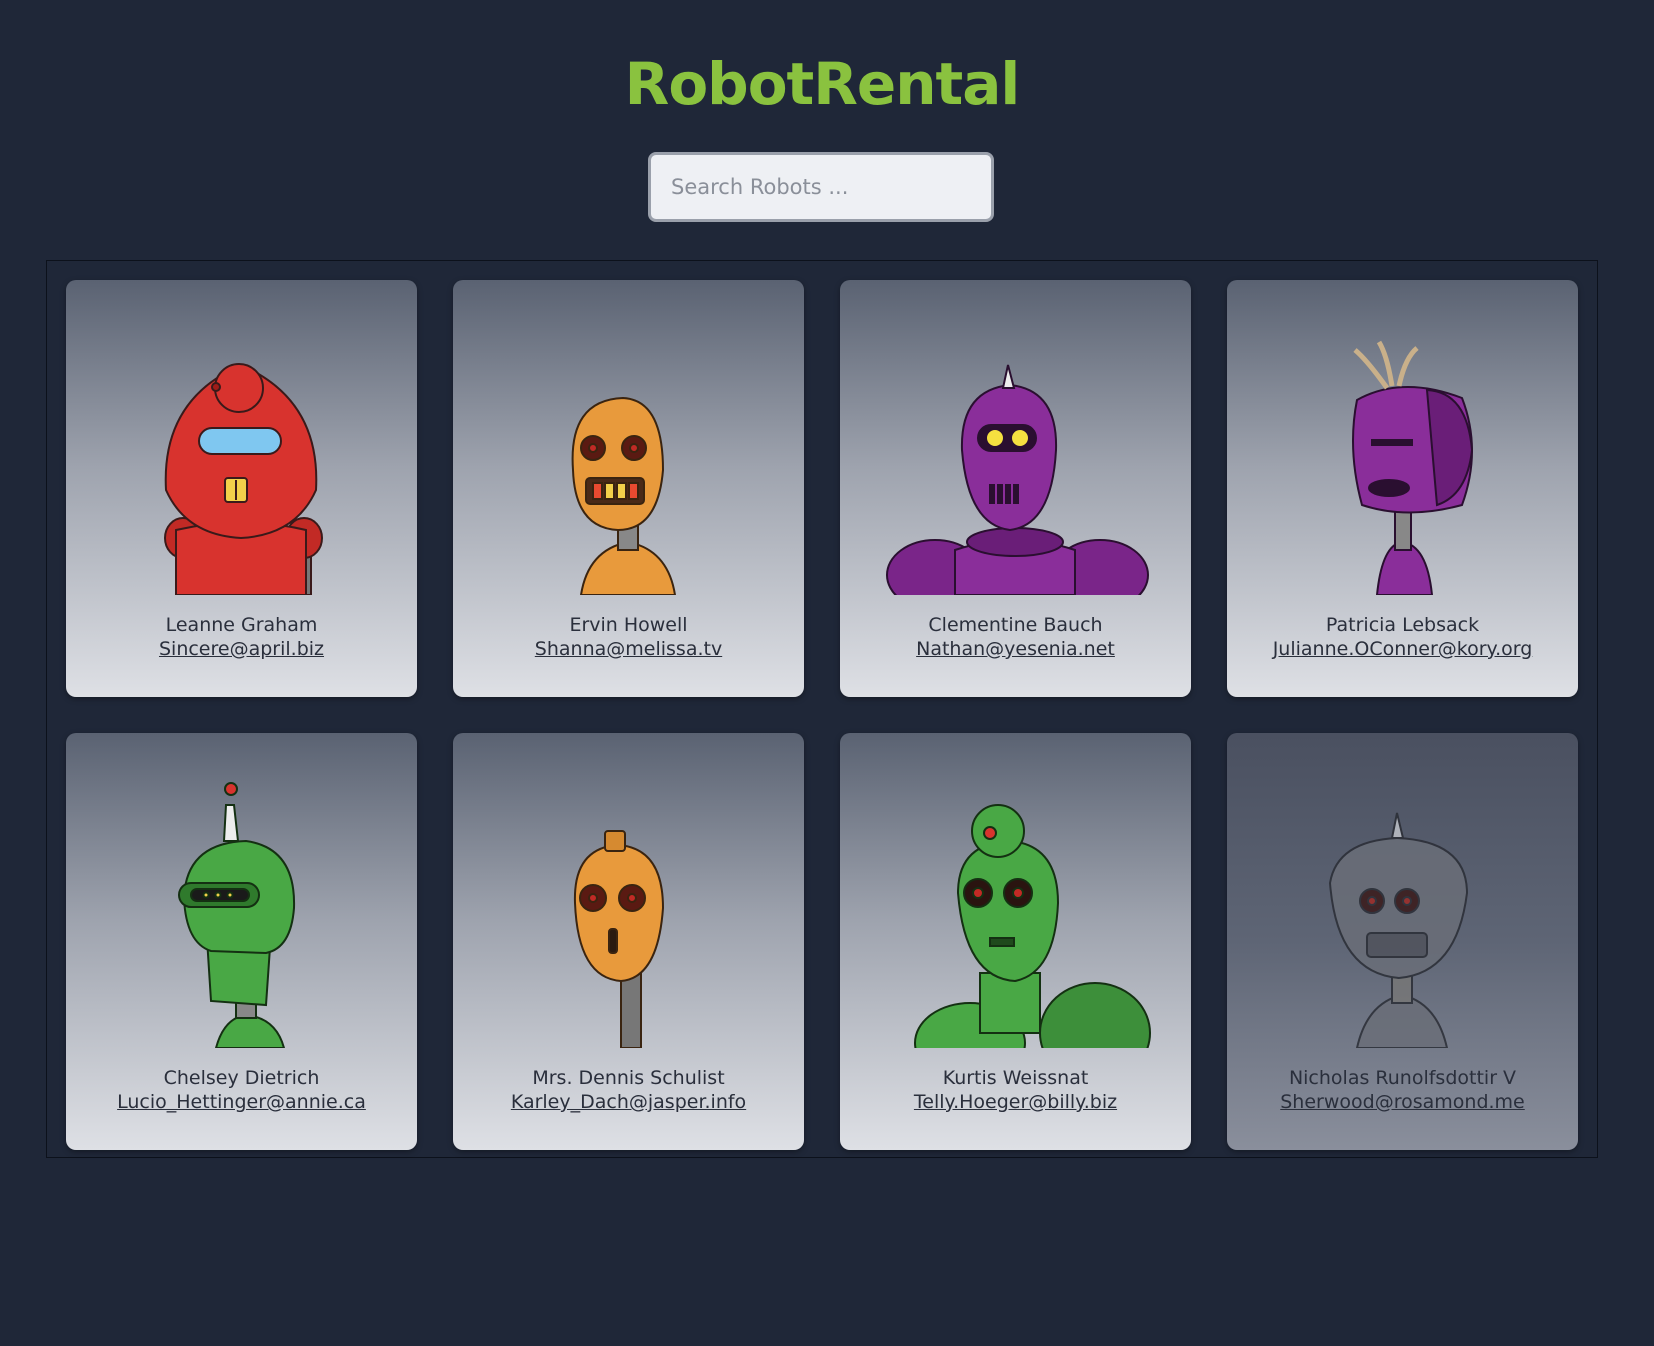 The image size is (1654, 1346). What do you see at coordinates (822, 84) in the screenshot?
I see `app-title: RobotRental` at bounding box center [822, 84].